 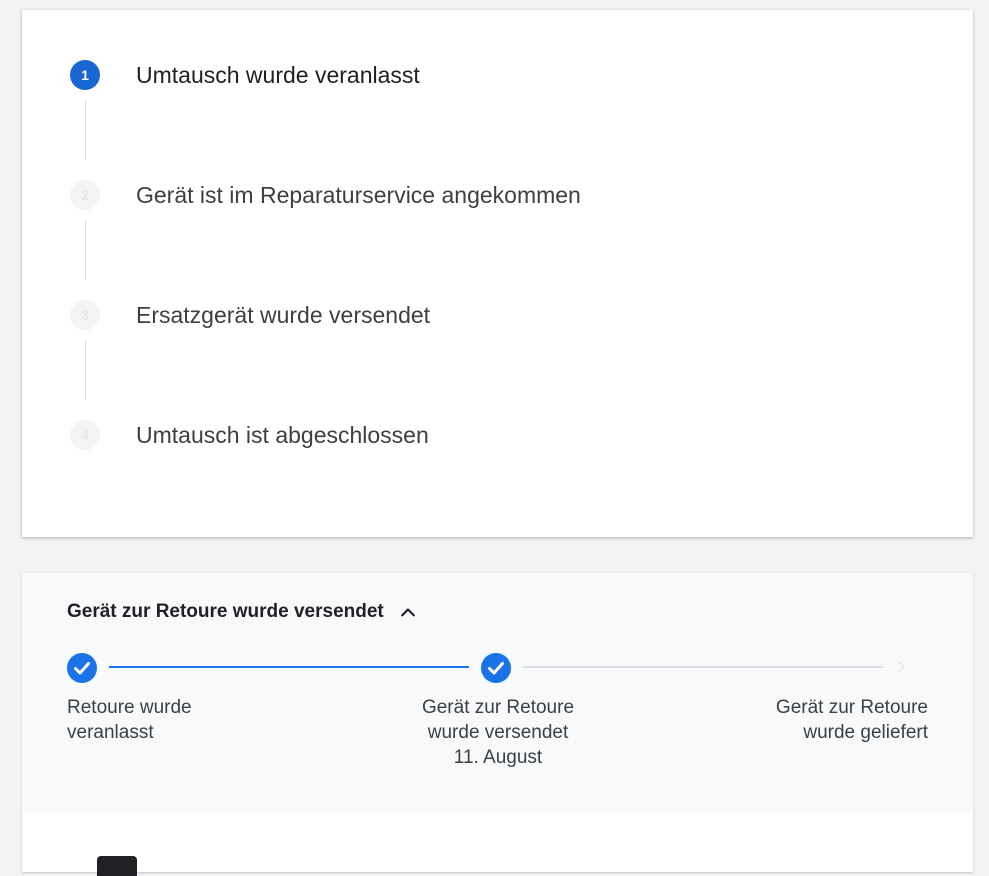 I want to click on step-3-number-badge: 3, so click(x=85, y=315).